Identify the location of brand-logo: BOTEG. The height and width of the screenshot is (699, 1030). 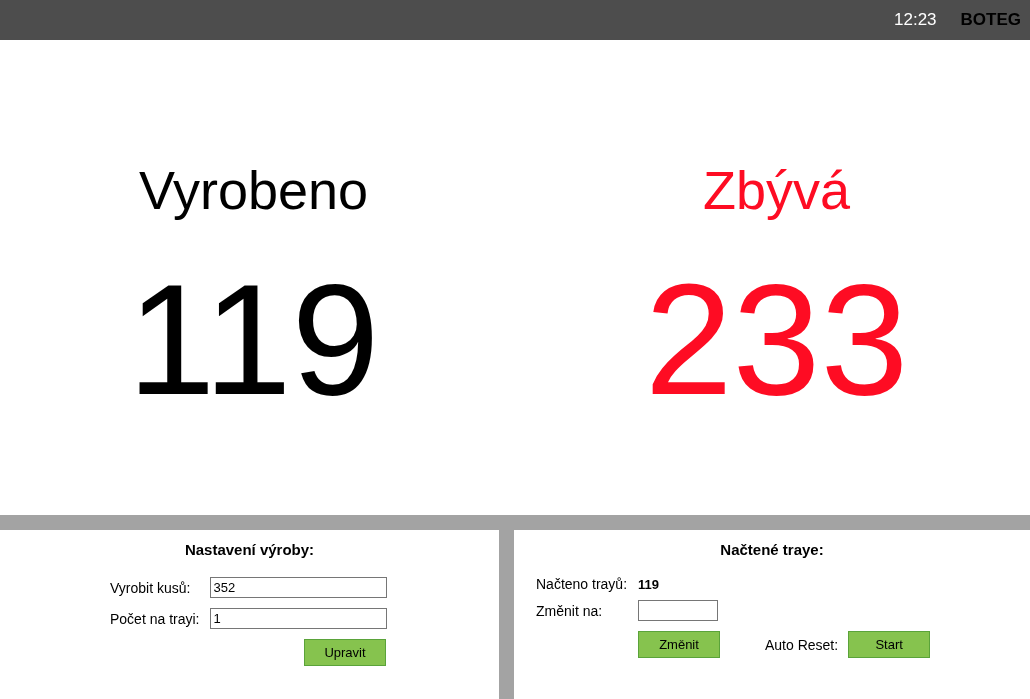
(990, 20).